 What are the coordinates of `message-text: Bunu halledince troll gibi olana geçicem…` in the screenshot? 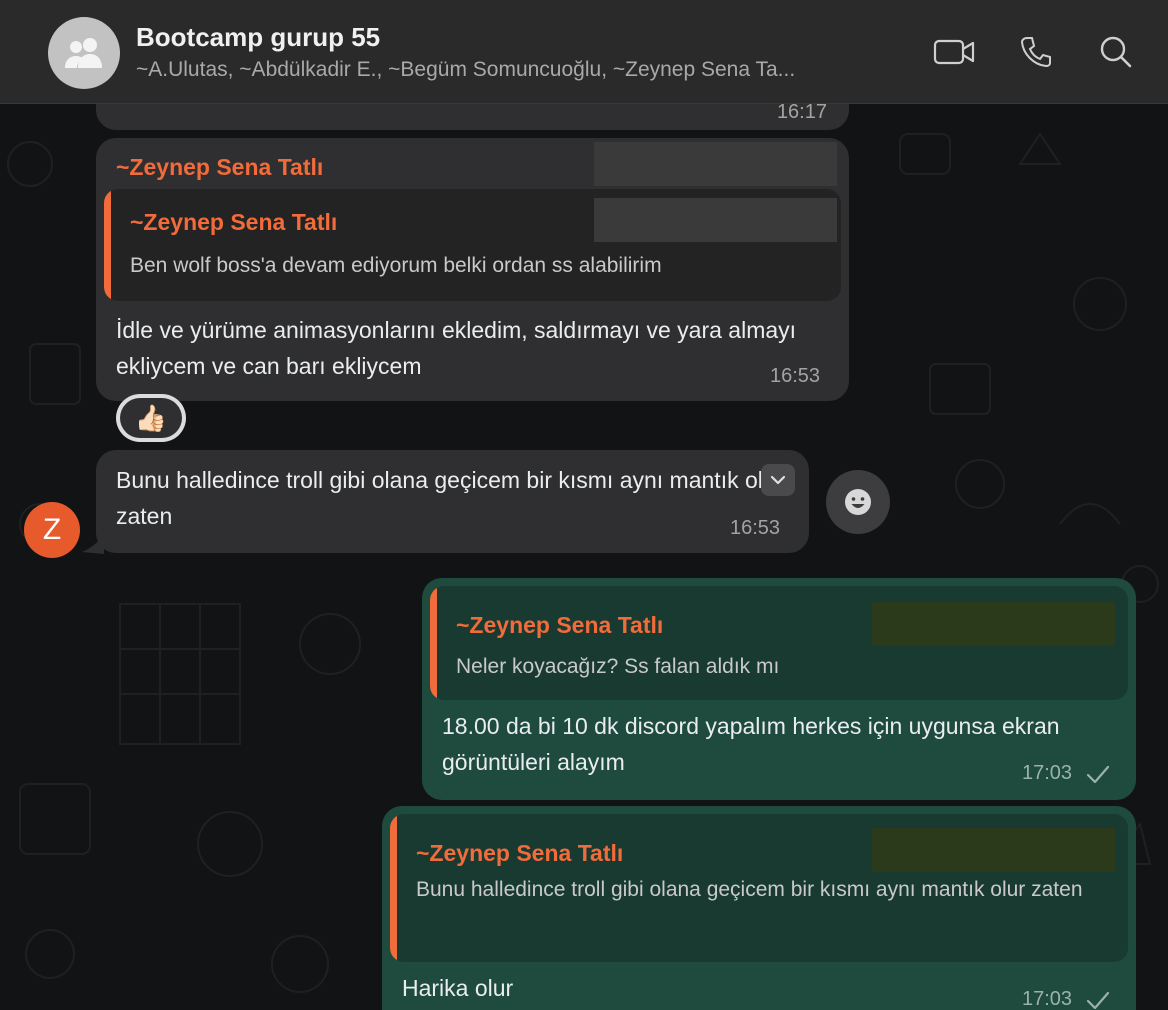 It's located at (450, 498).